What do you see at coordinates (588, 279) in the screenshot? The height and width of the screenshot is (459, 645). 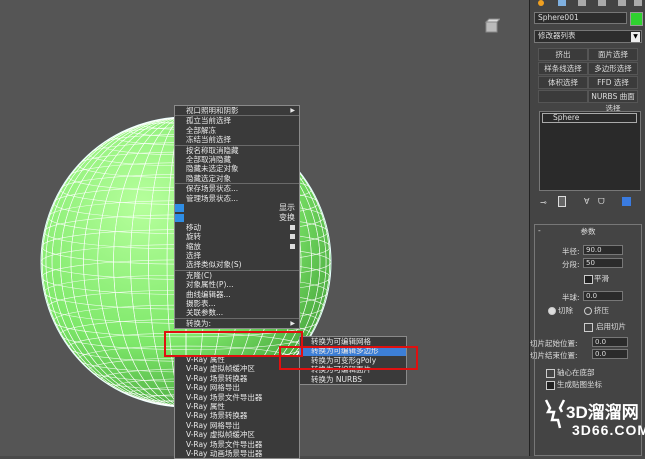 I see `smooth-checkbox` at bounding box center [588, 279].